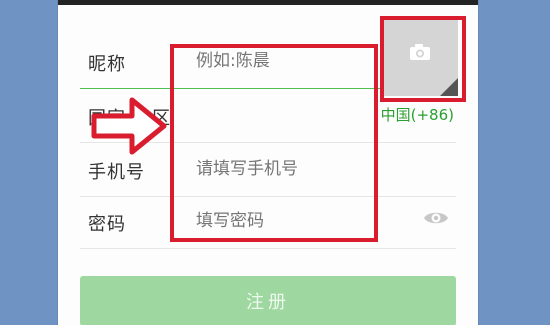  Describe the element at coordinates (116, 172) in the screenshot. I see `phone-label: 手机号` at that location.